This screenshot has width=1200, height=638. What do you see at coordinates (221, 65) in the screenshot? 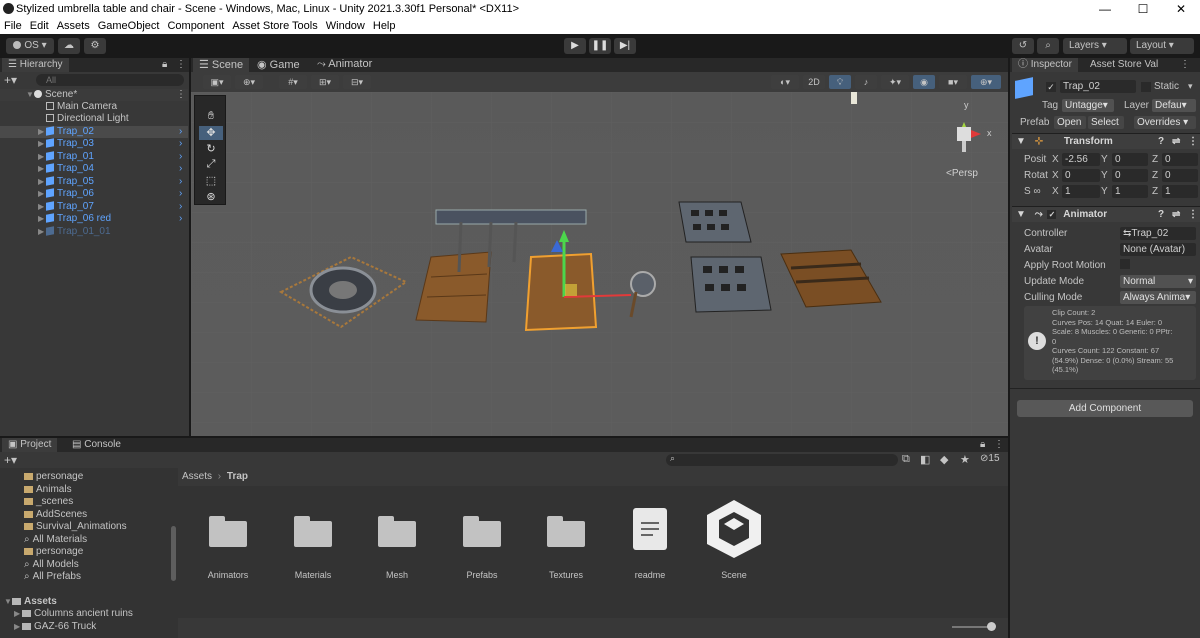
I see `tab-scene: ☰ Scene` at bounding box center [221, 65].